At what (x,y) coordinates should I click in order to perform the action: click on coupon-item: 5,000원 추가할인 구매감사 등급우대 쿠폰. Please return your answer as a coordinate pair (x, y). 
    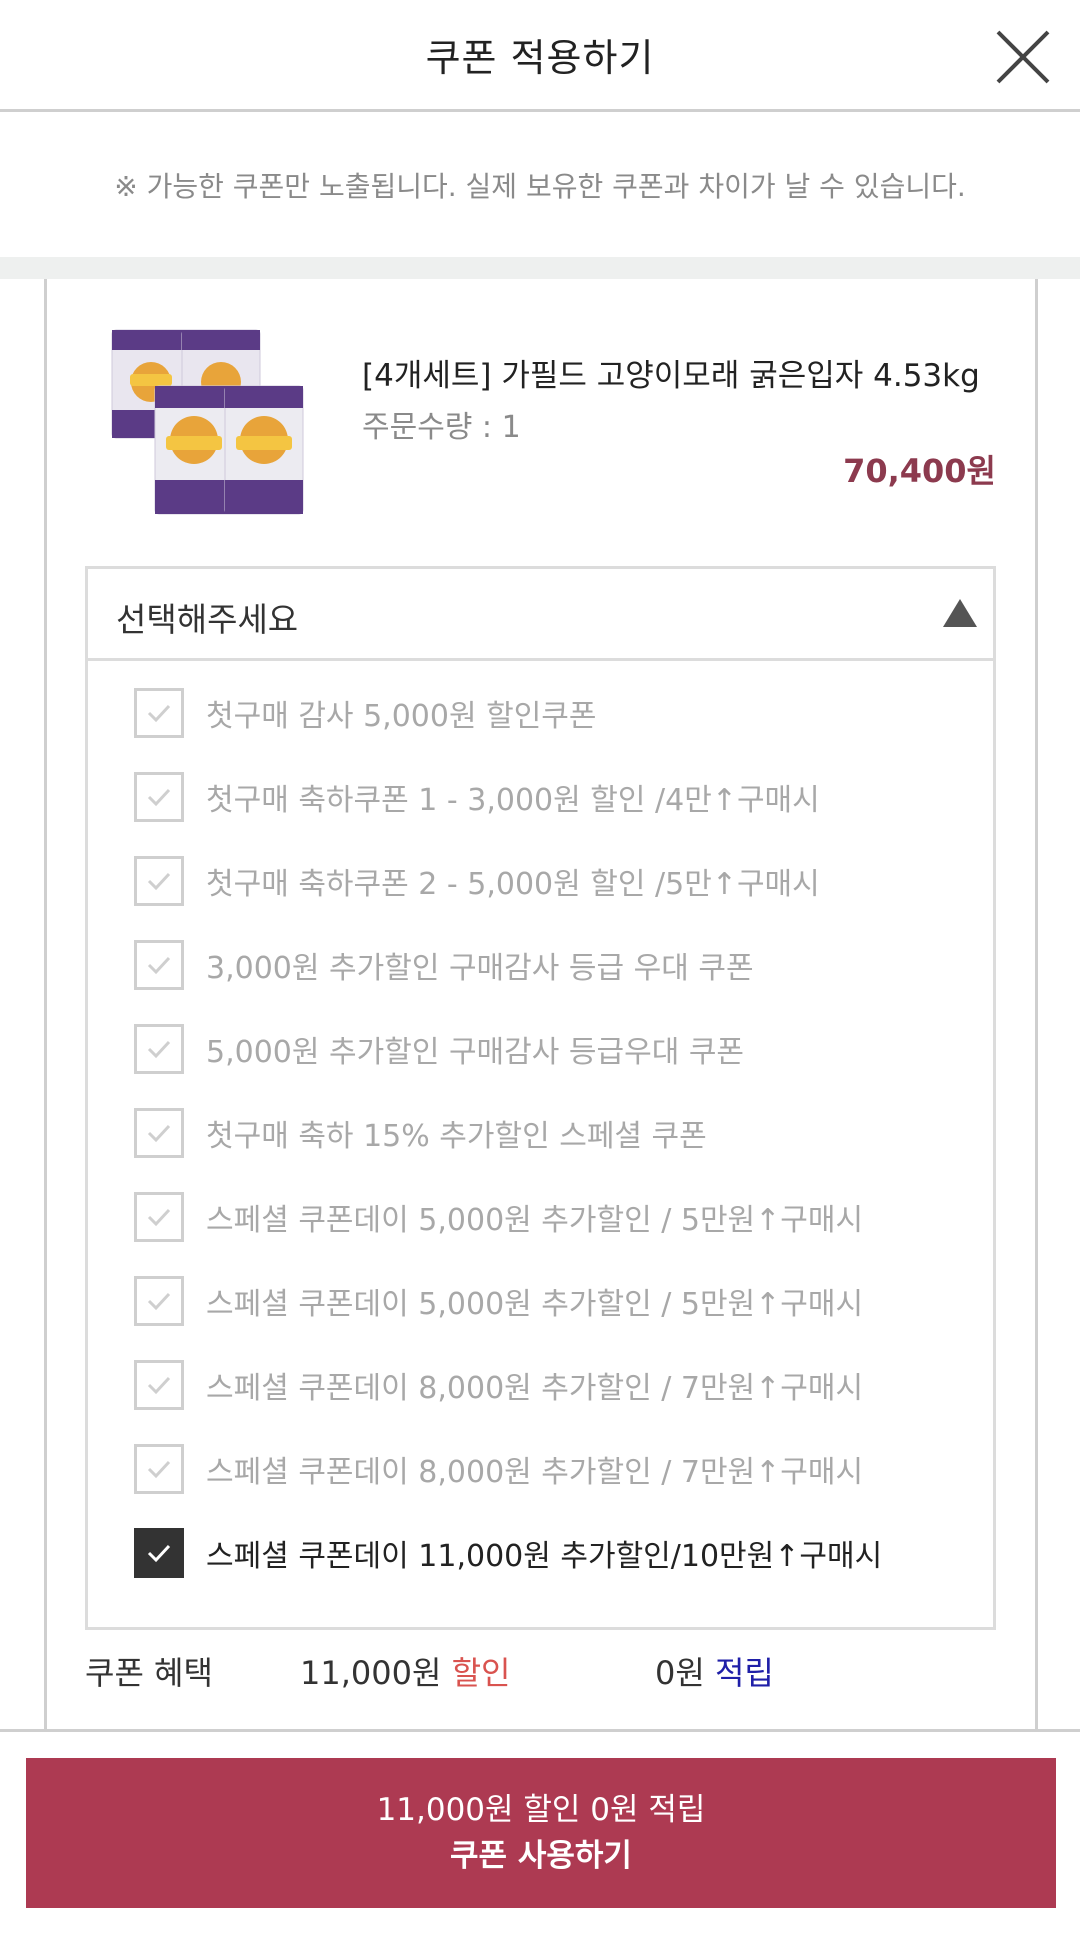
    Looking at the image, I should click on (540, 1049).